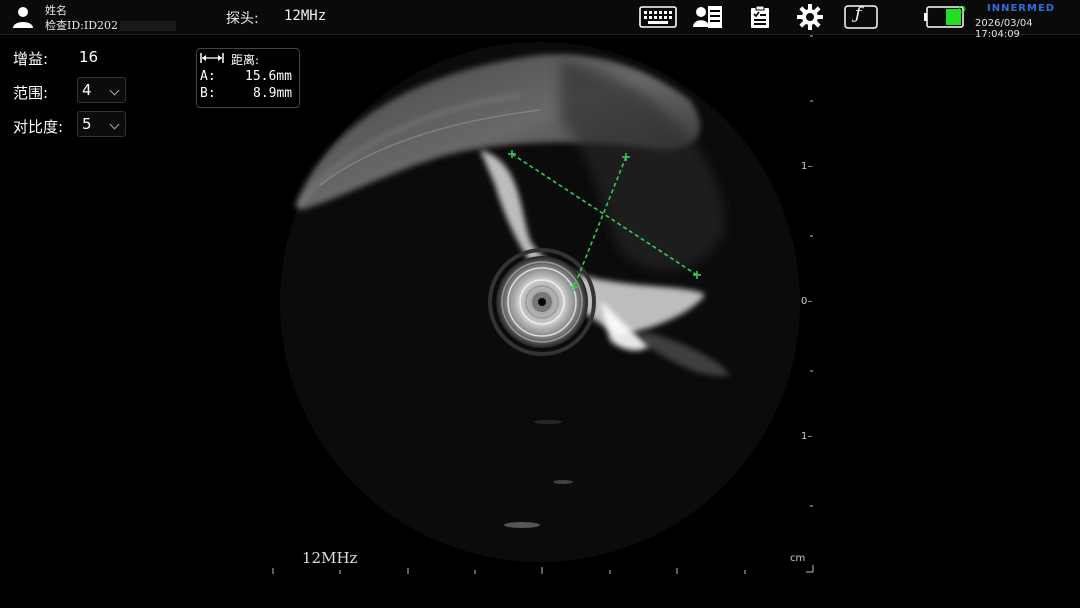 The height and width of the screenshot is (608, 1080). What do you see at coordinates (330, 558) in the screenshot?
I see `frequency-label: 12MHz` at bounding box center [330, 558].